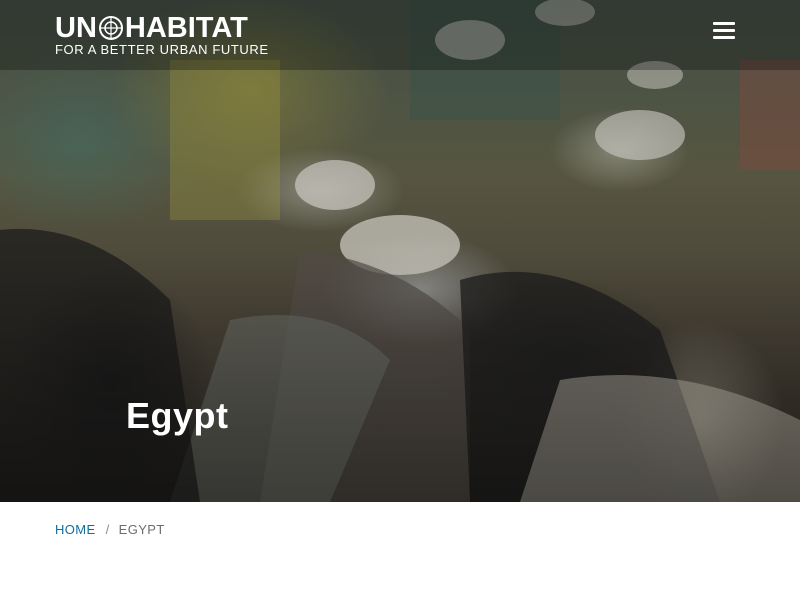  I want to click on logo-habitat-text: HABITAT, so click(186, 28).